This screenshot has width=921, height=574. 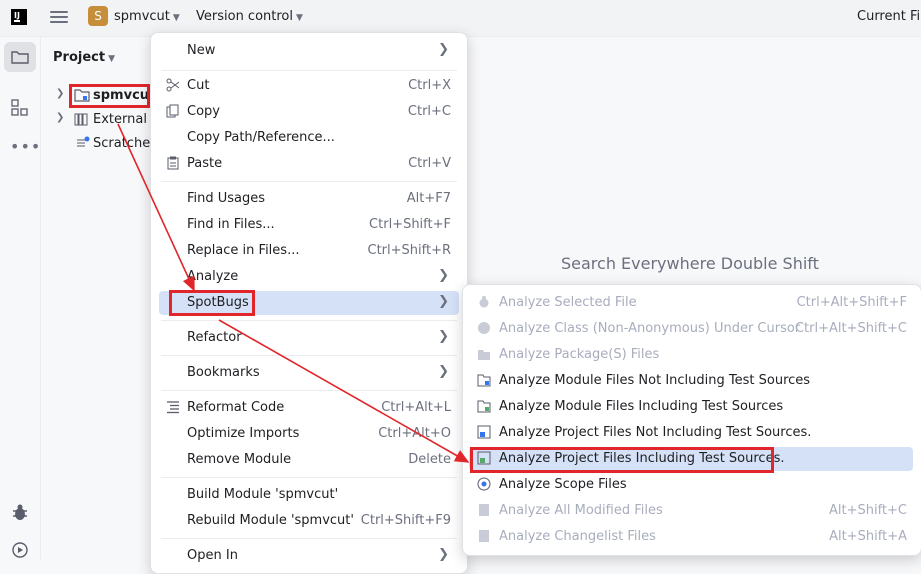 What do you see at coordinates (83, 145) in the screenshot?
I see `scratches-icon` at bounding box center [83, 145].